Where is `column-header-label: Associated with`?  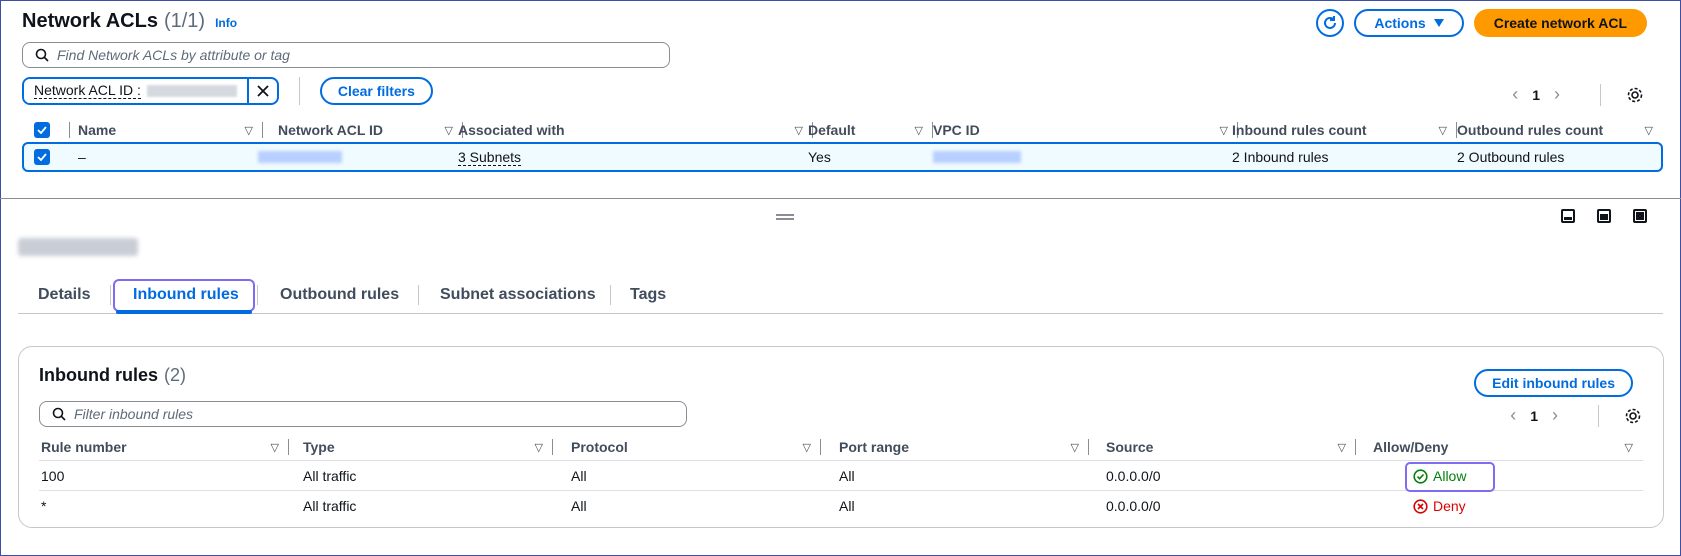
column-header-label: Associated with is located at coordinates (511, 130).